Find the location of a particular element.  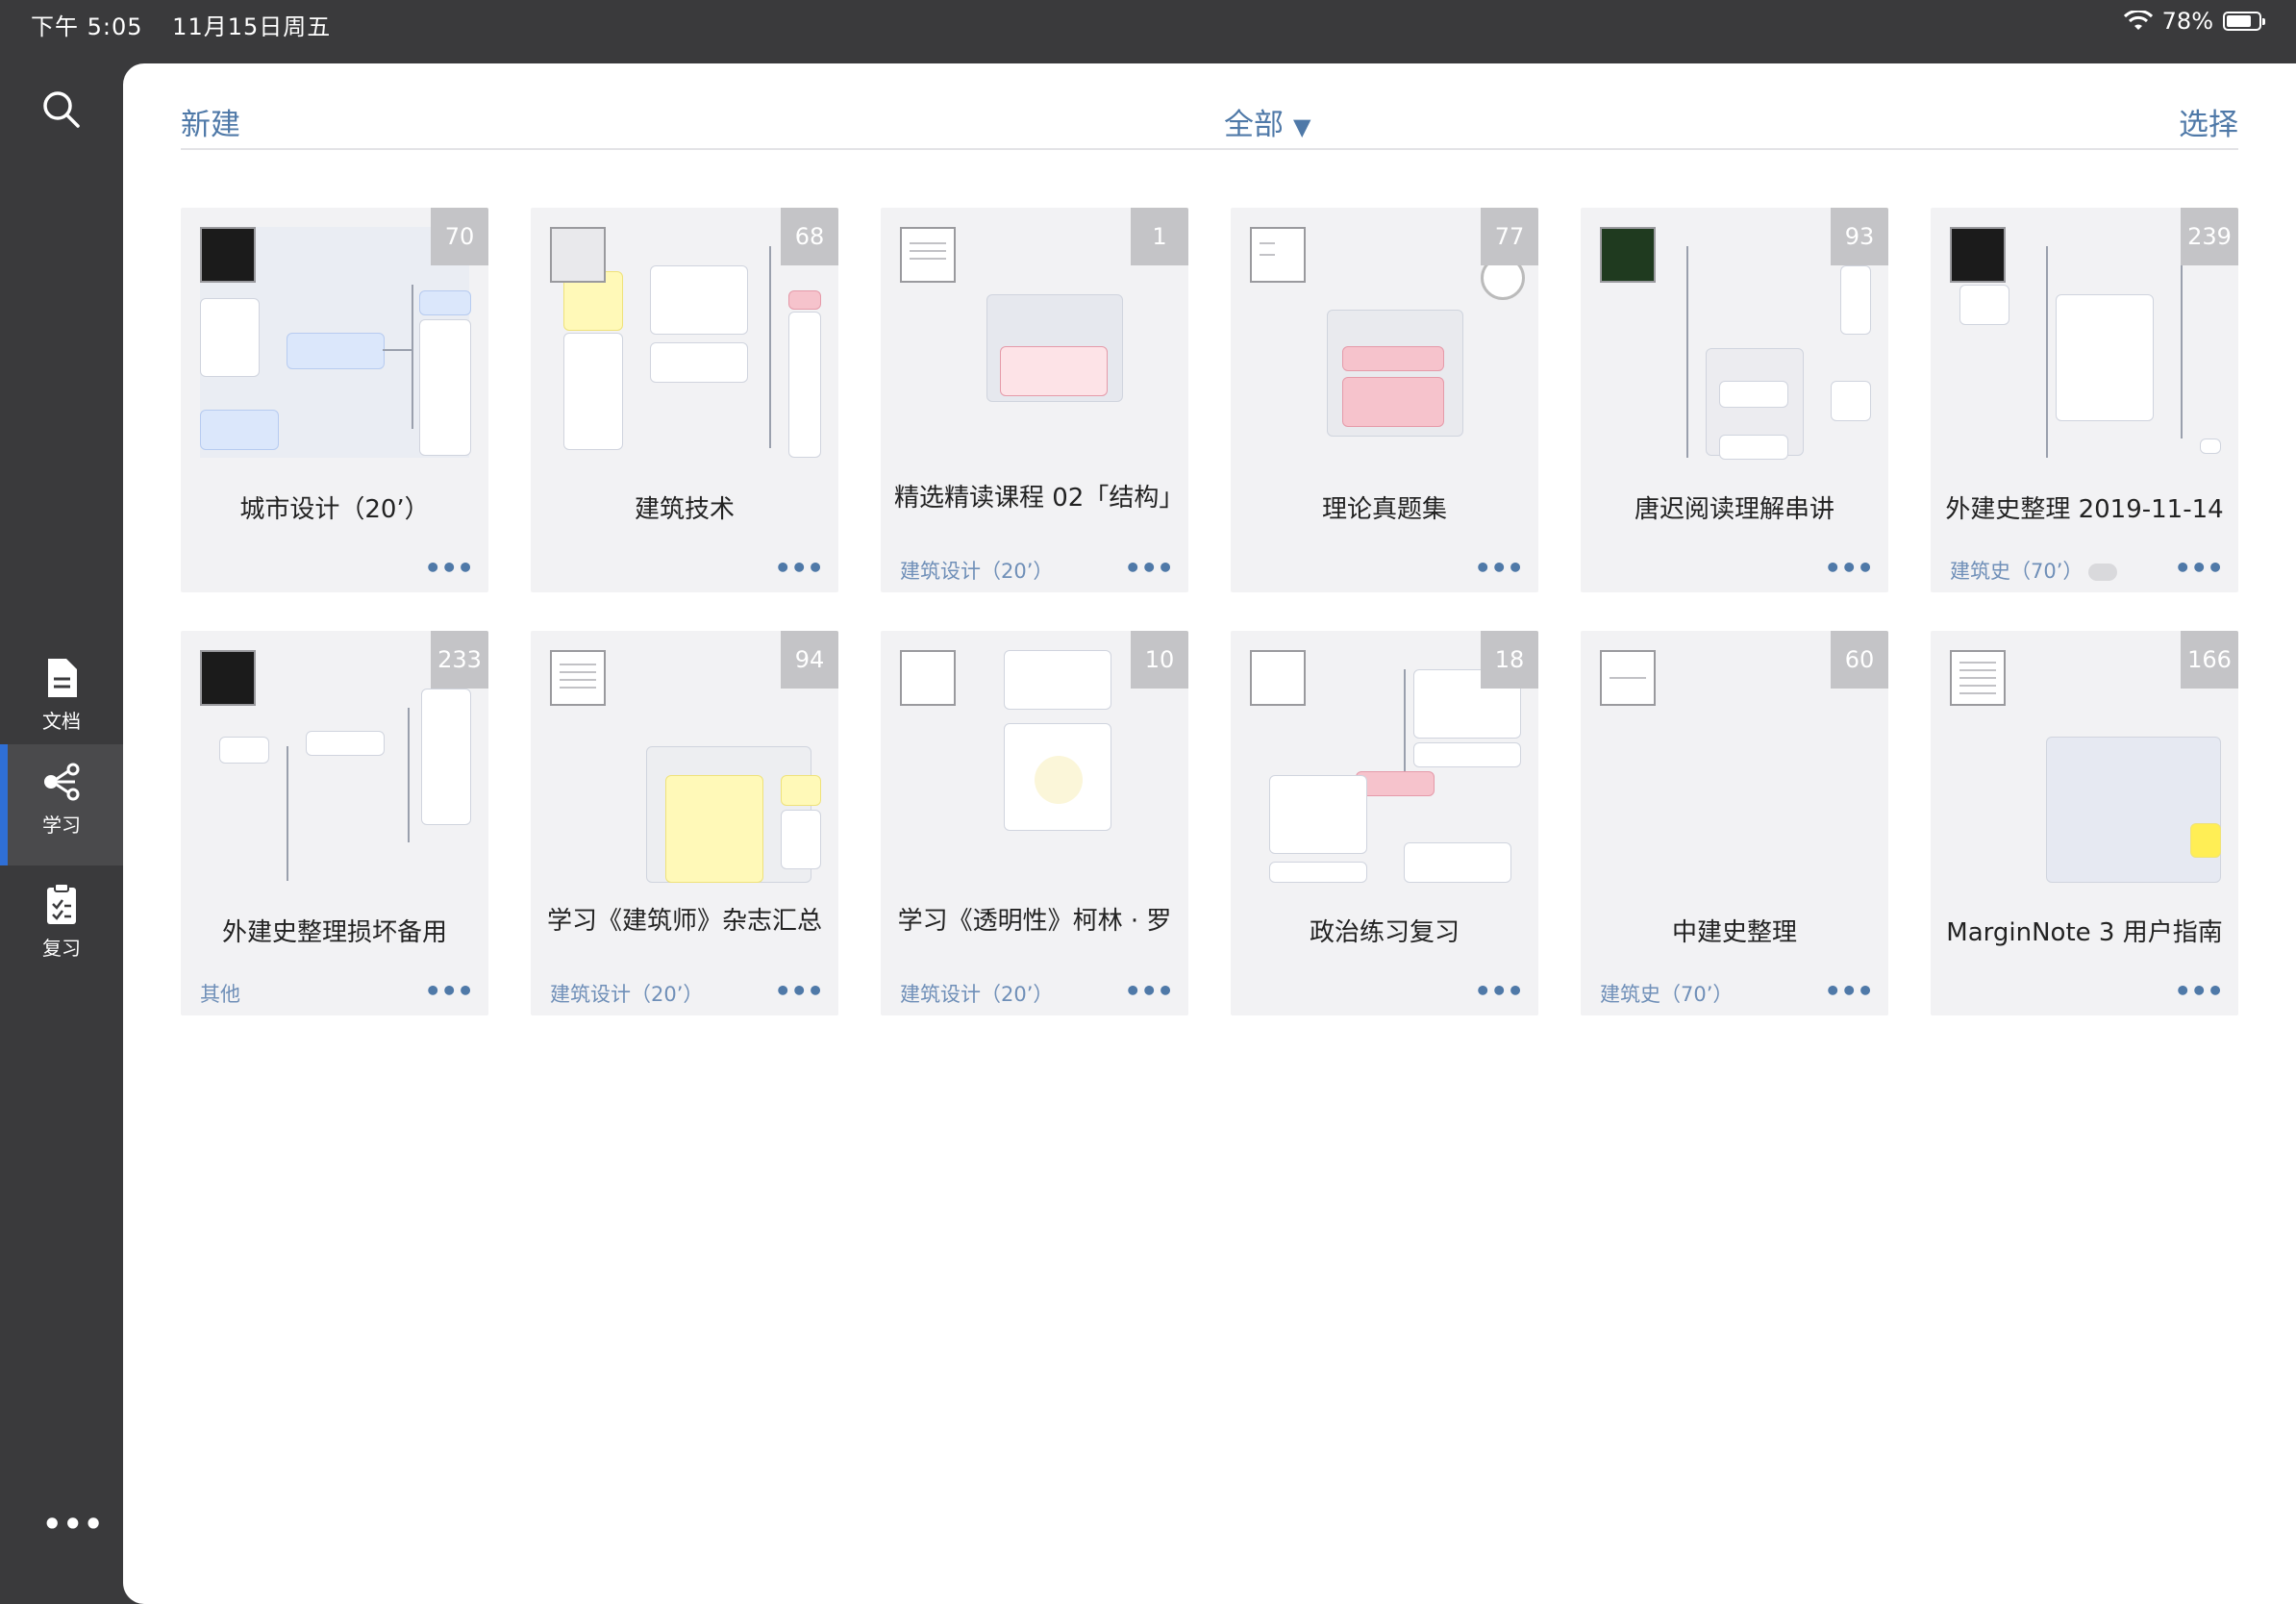

card-title: 学习《建筑师》杂志汇总 is located at coordinates (684, 921).